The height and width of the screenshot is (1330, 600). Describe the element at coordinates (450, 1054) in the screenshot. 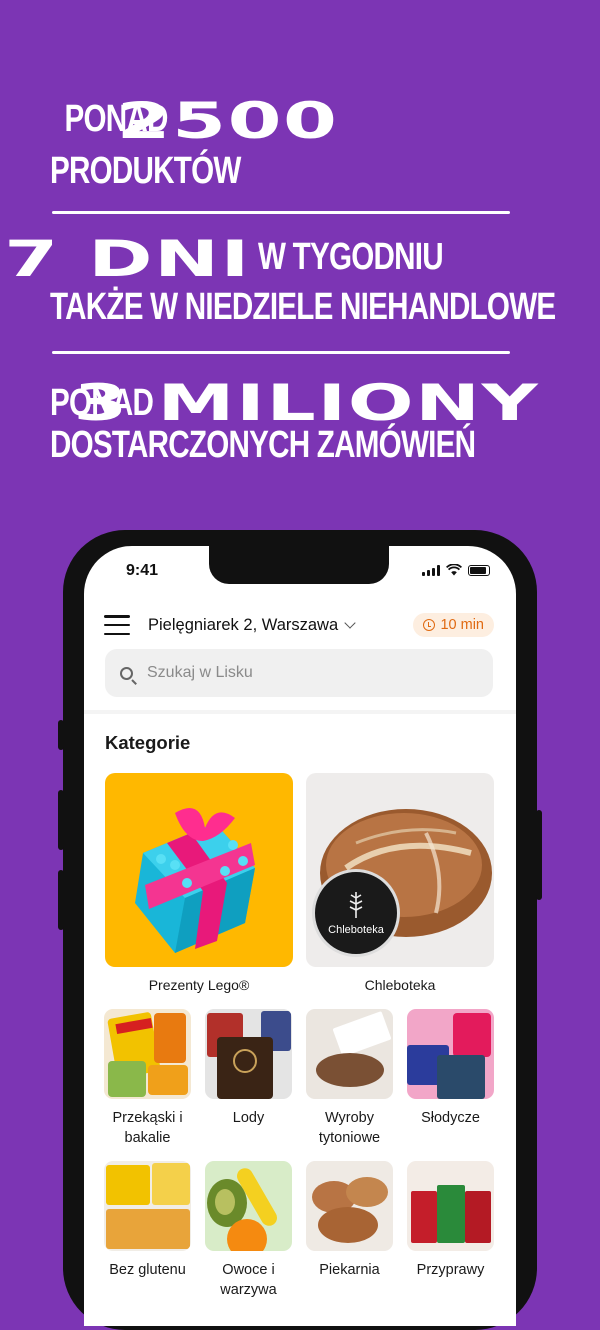

I see `sweets-image` at that location.